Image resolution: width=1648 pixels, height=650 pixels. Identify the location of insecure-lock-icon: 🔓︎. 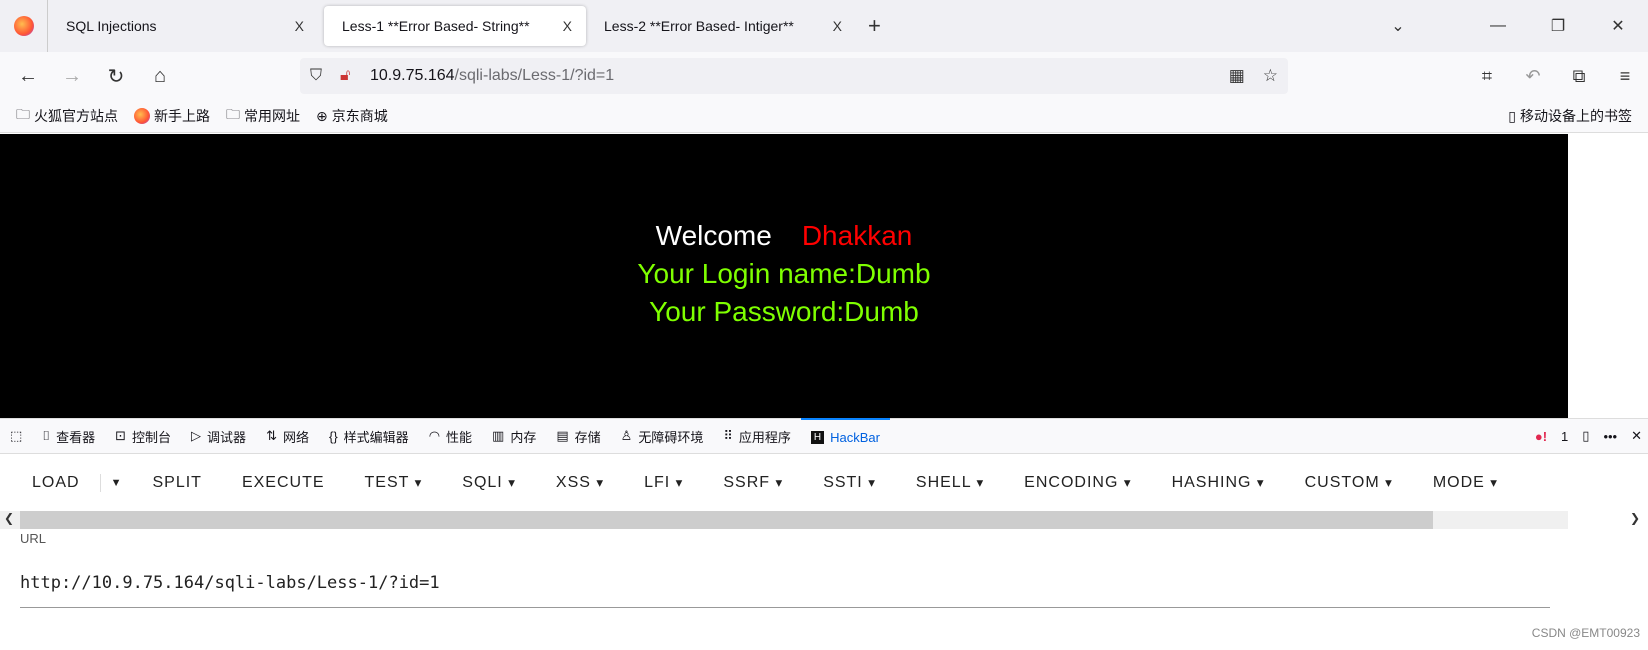
(355, 76).